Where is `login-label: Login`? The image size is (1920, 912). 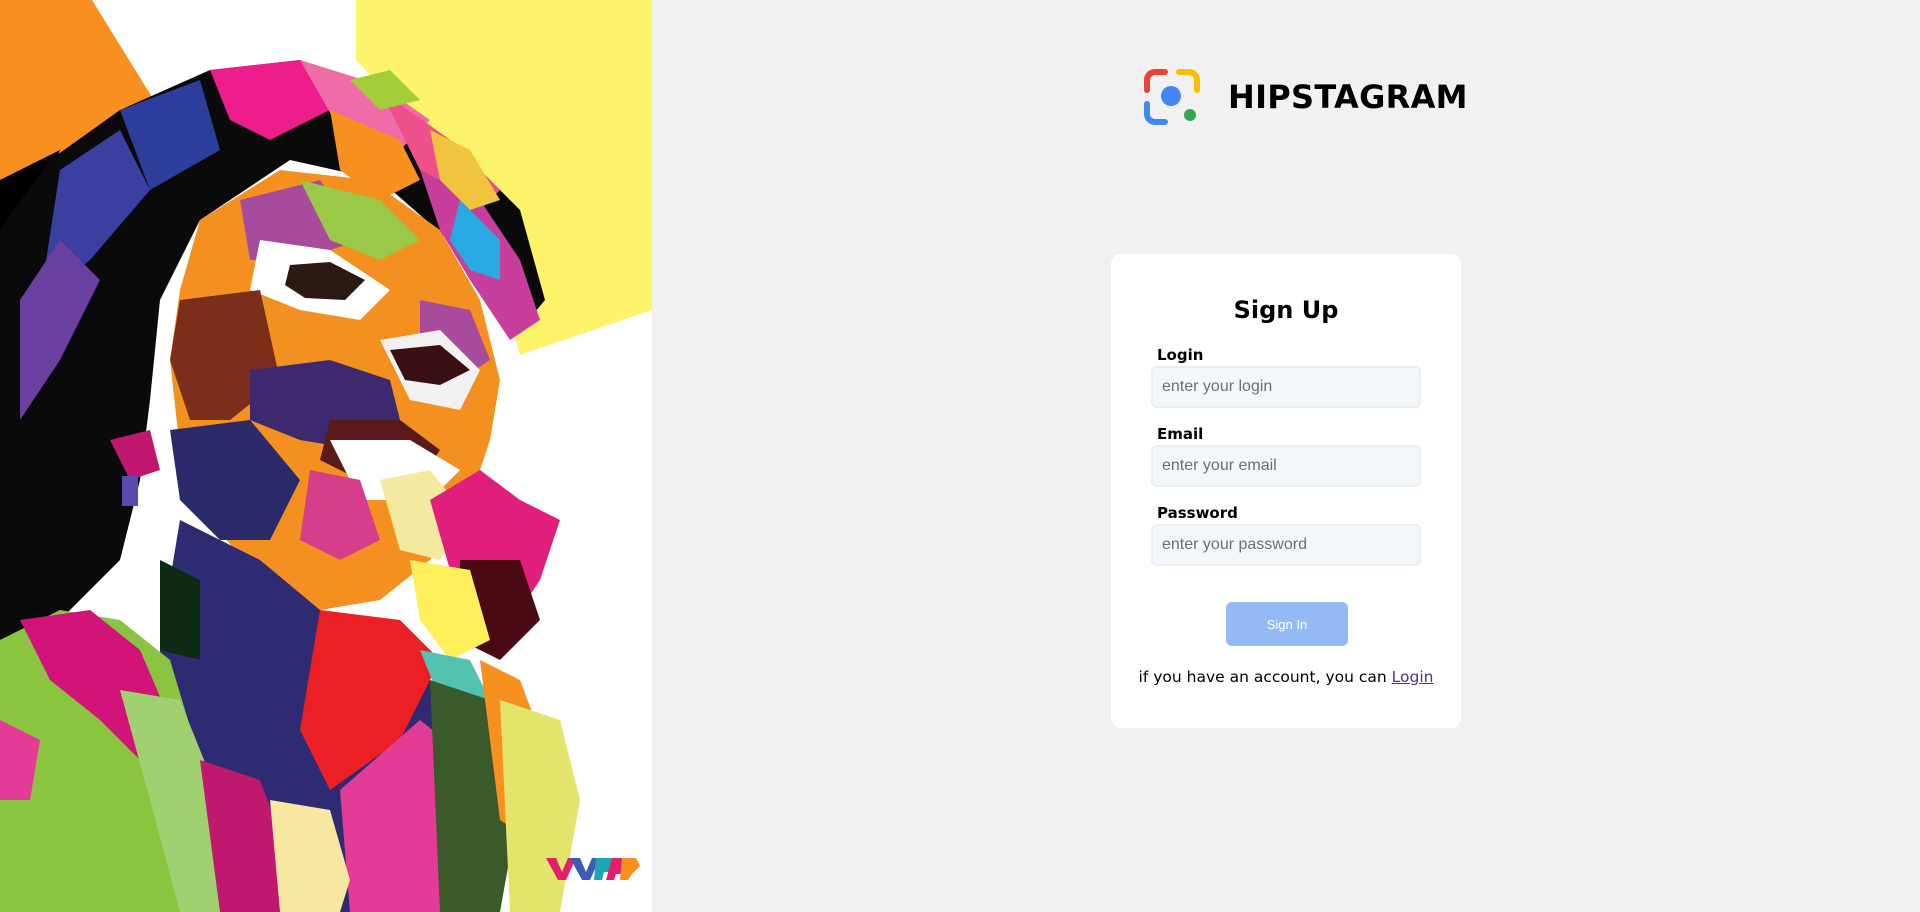 login-label: Login is located at coordinates (1180, 355).